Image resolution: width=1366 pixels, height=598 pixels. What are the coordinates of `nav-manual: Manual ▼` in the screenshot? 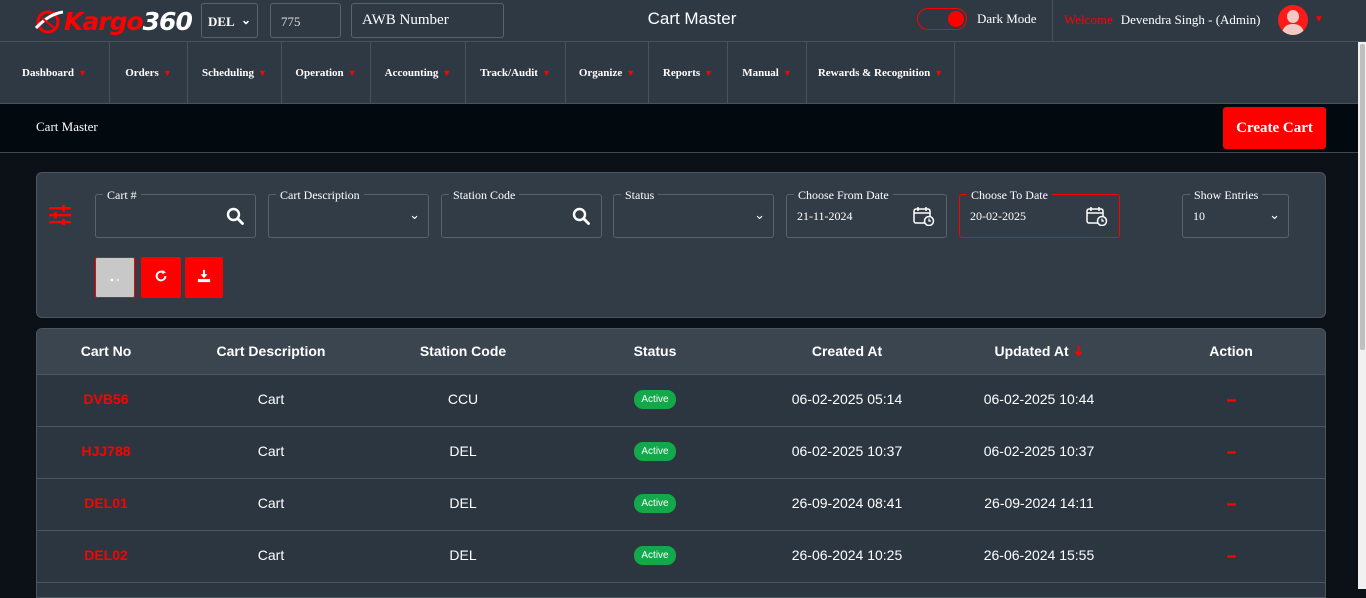 It's located at (767, 73).